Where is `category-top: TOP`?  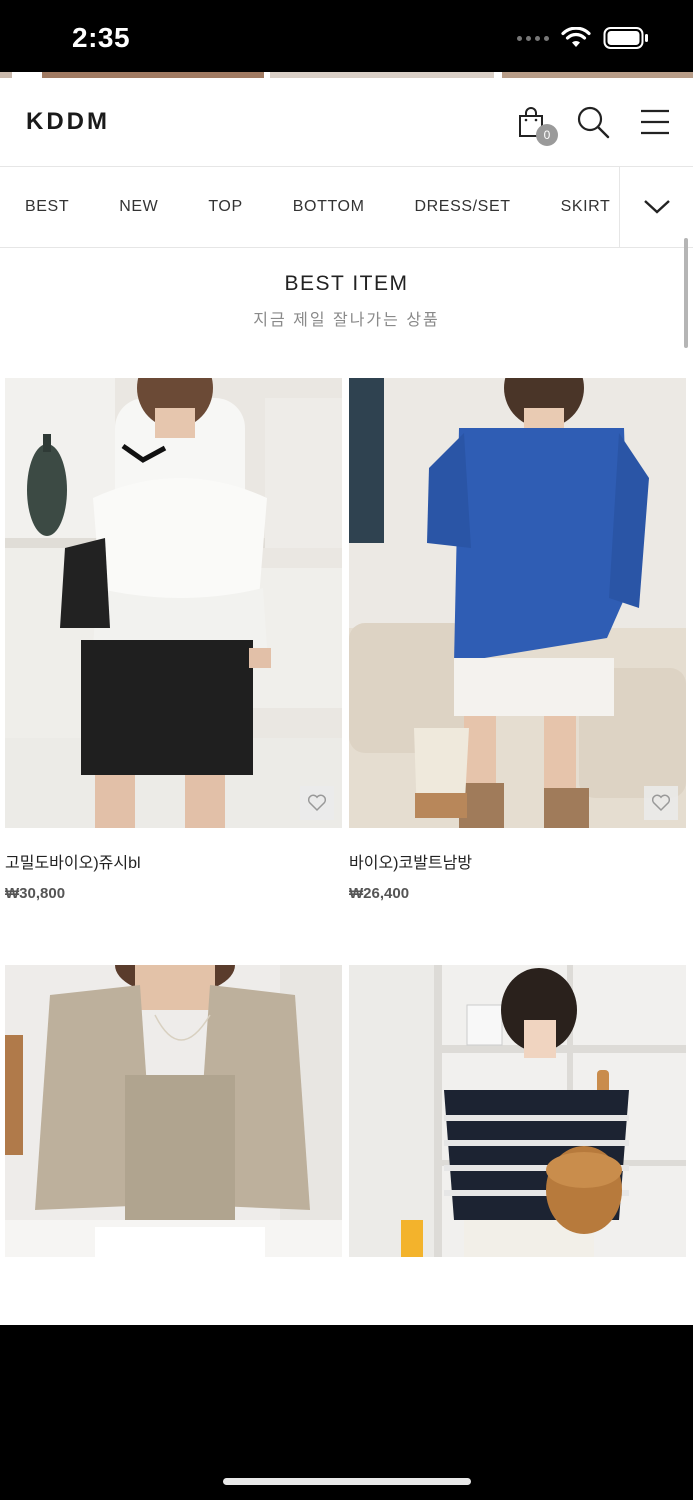 category-top: TOP is located at coordinates (225, 207).